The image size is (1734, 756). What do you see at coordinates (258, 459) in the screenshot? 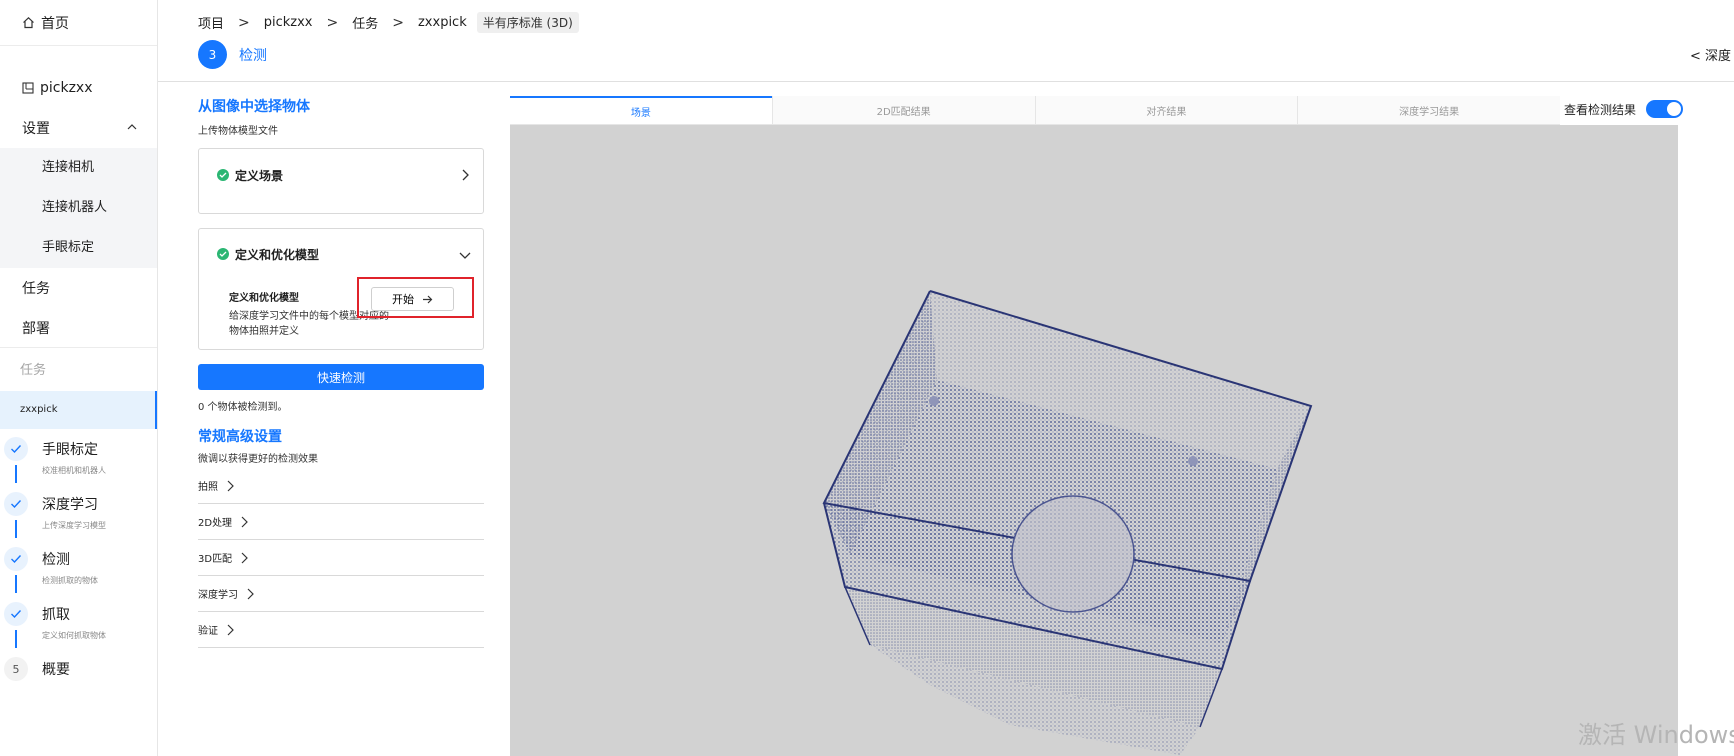
I see `advanced-settings-subtitle: 微调以获得更好的检测效果` at bounding box center [258, 459].